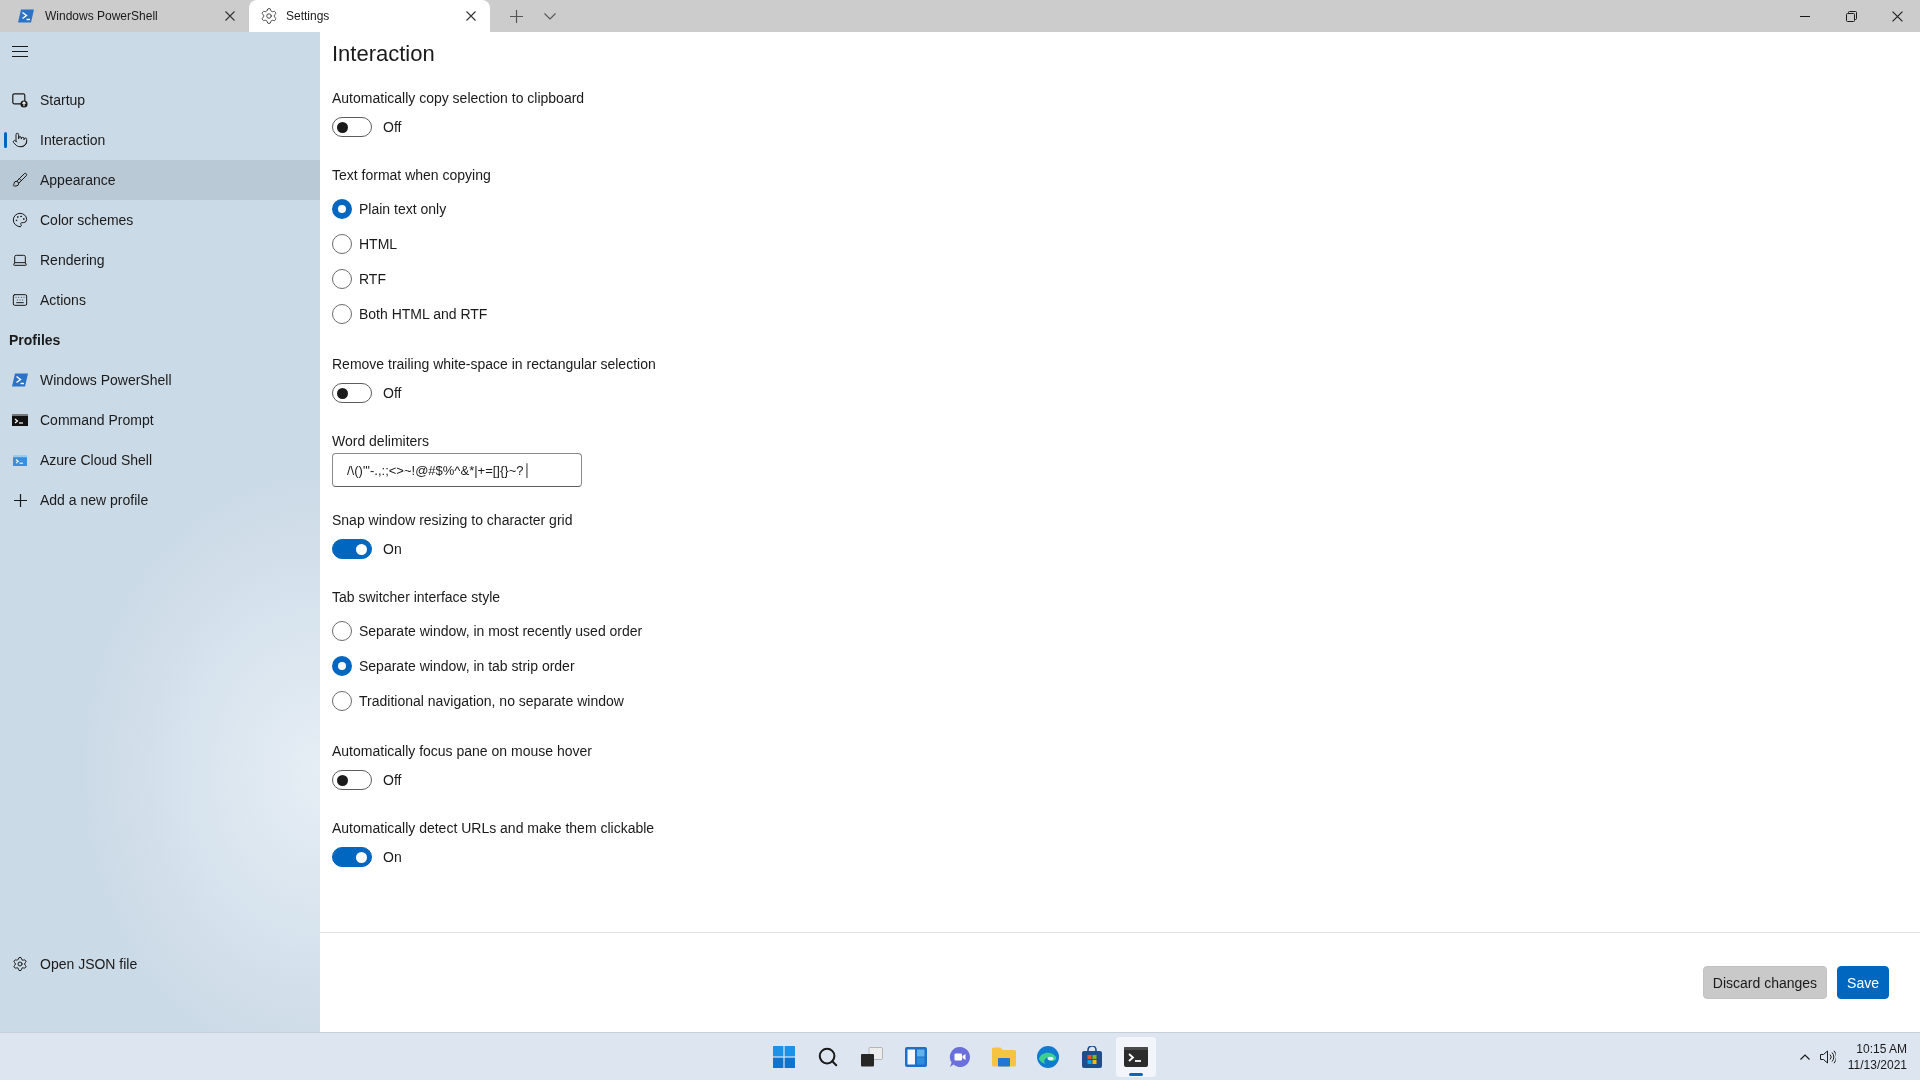 This screenshot has height=1080, width=1920. Describe the element at coordinates (160, 460) in the screenshot. I see `nav-item: Azure Cloud Shell` at that location.